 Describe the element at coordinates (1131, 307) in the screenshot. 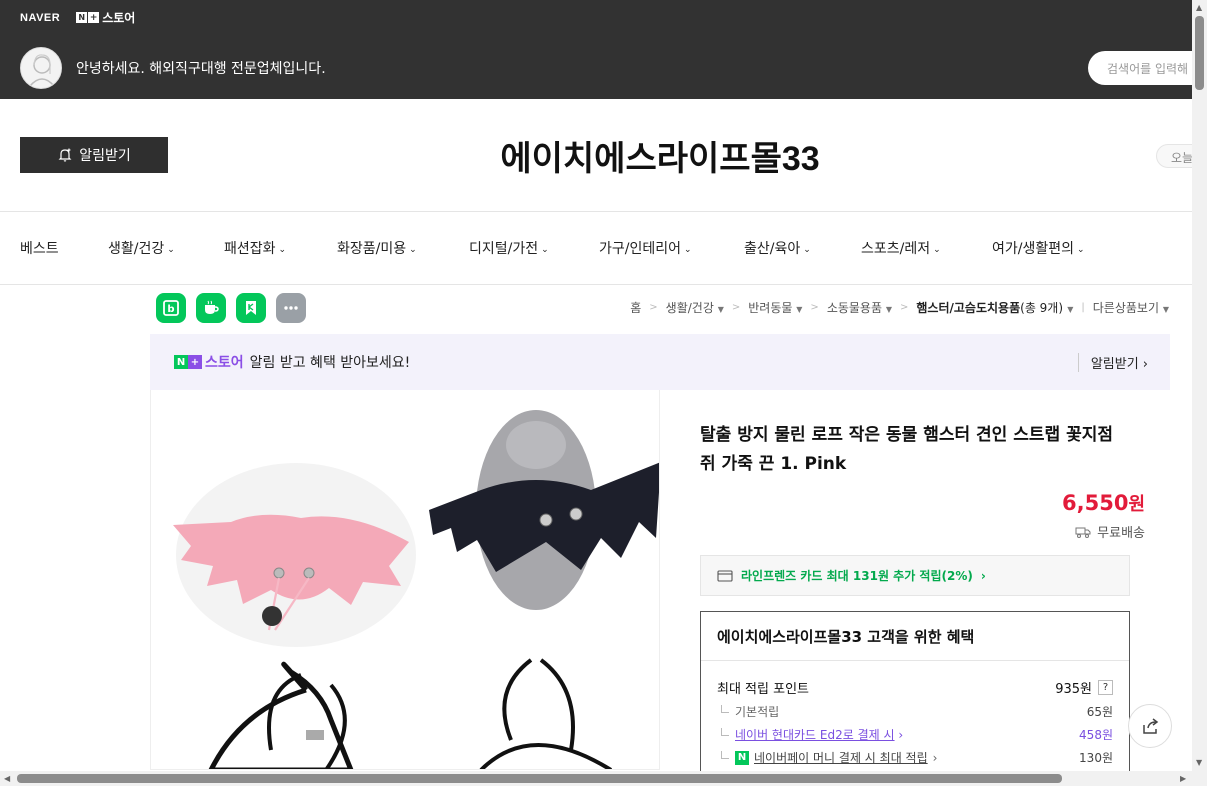

I see `other-products-link: 다른상품보기 ▼` at that location.